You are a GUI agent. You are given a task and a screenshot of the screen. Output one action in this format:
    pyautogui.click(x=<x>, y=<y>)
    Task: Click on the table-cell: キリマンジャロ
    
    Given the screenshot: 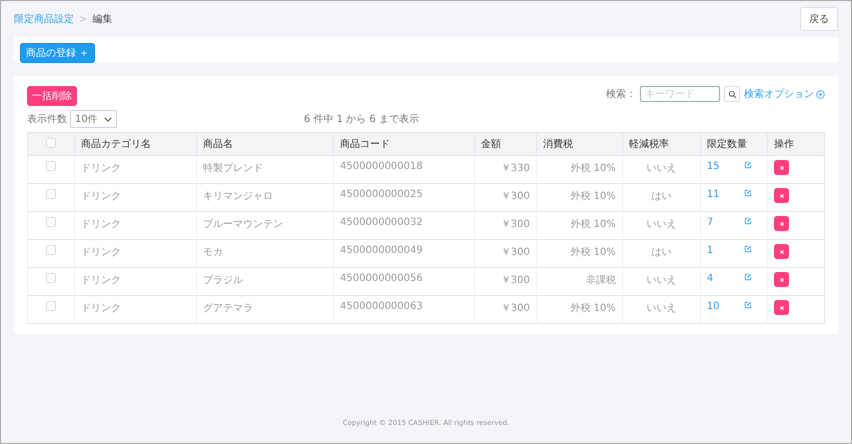 What is the action you would take?
    pyautogui.click(x=265, y=198)
    